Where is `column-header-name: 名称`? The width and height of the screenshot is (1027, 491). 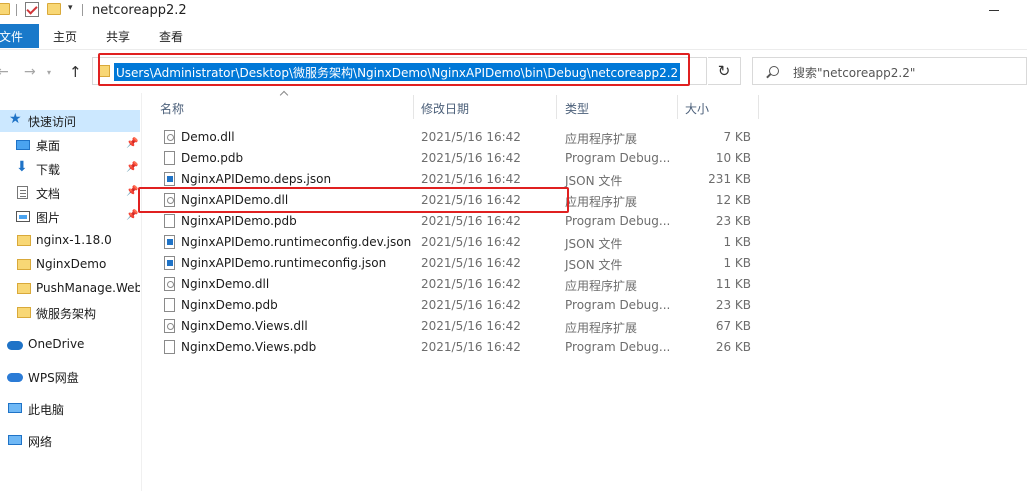 column-header-name: 名称 is located at coordinates (172, 108).